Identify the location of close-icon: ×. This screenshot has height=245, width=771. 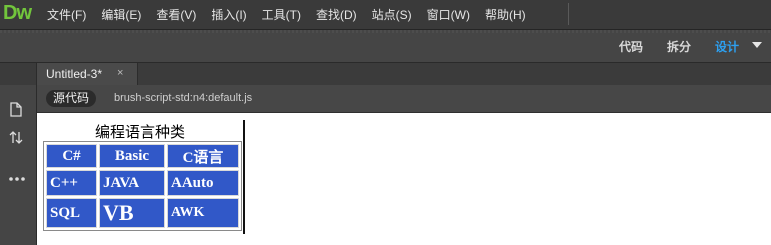
(120, 73).